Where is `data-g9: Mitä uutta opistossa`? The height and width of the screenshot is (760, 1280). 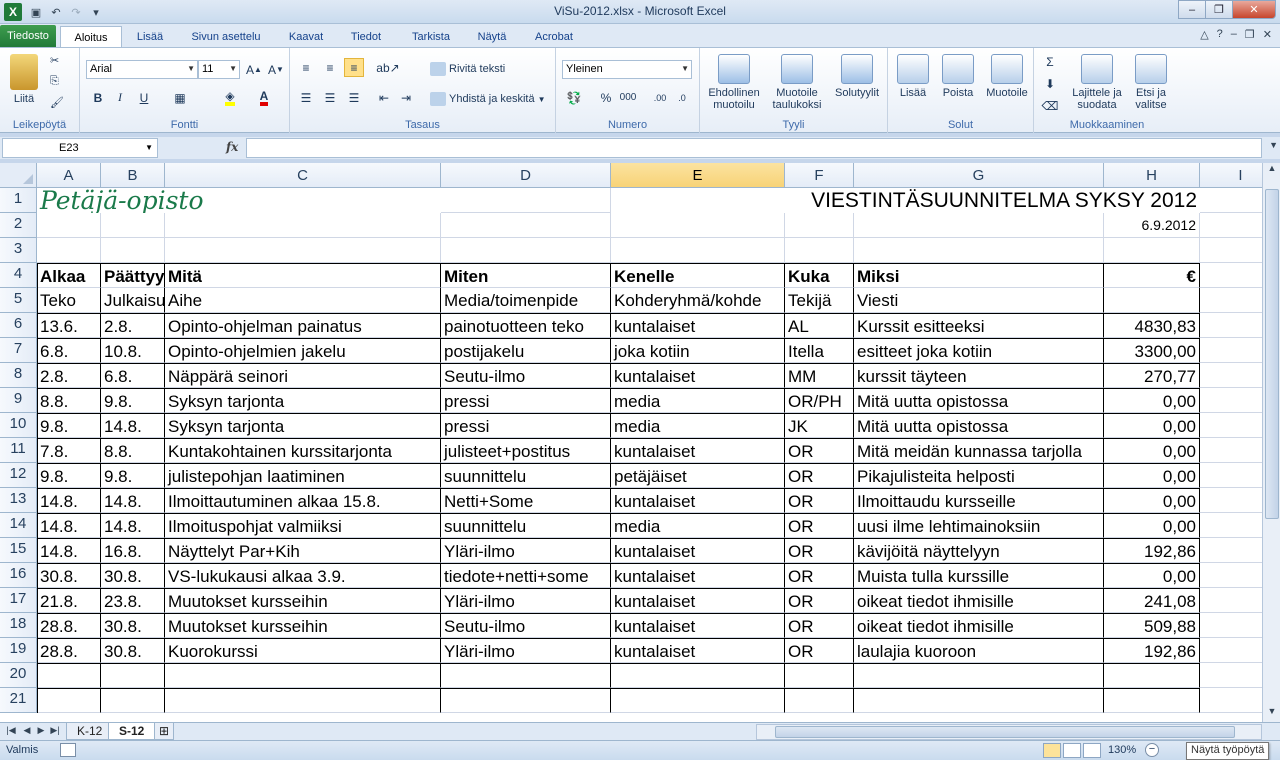 data-g9: Mitä uutta opistossa is located at coordinates (979, 400).